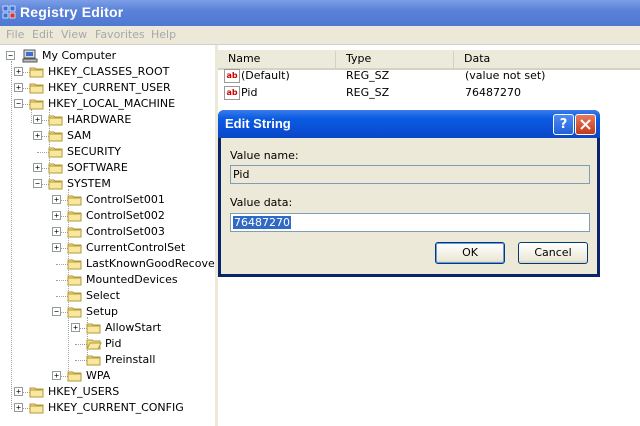 This screenshot has width=640, height=426. I want to click on tree-label: Preinstall, so click(130, 359).